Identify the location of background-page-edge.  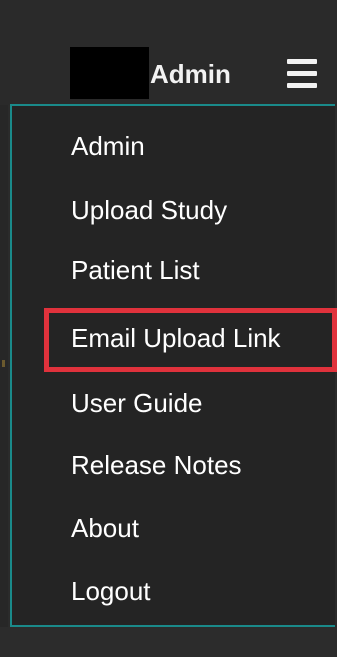
(4, 381).